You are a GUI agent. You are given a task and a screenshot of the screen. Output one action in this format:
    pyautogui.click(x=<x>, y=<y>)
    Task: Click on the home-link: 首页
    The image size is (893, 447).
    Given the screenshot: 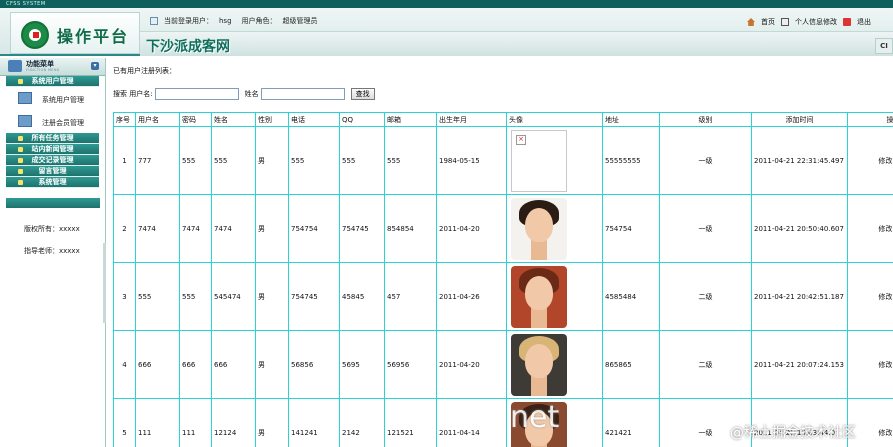 What is the action you would take?
    pyautogui.click(x=768, y=22)
    